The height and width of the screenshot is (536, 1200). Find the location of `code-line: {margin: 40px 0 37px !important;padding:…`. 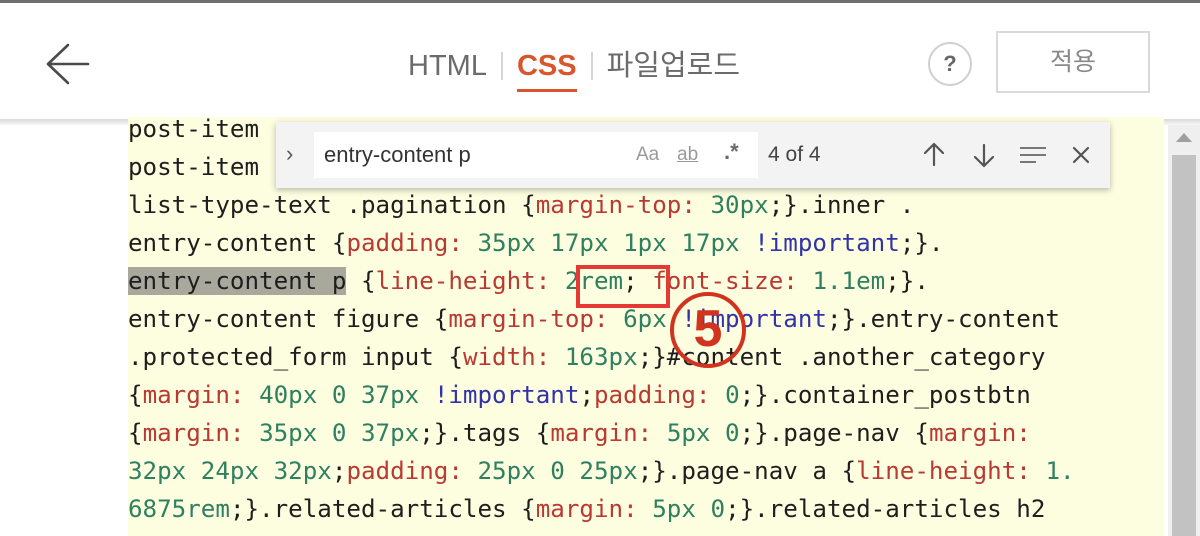

code-line: {margin: 40px 0 37px !important;padding:… is located at coordinates (579, 395).